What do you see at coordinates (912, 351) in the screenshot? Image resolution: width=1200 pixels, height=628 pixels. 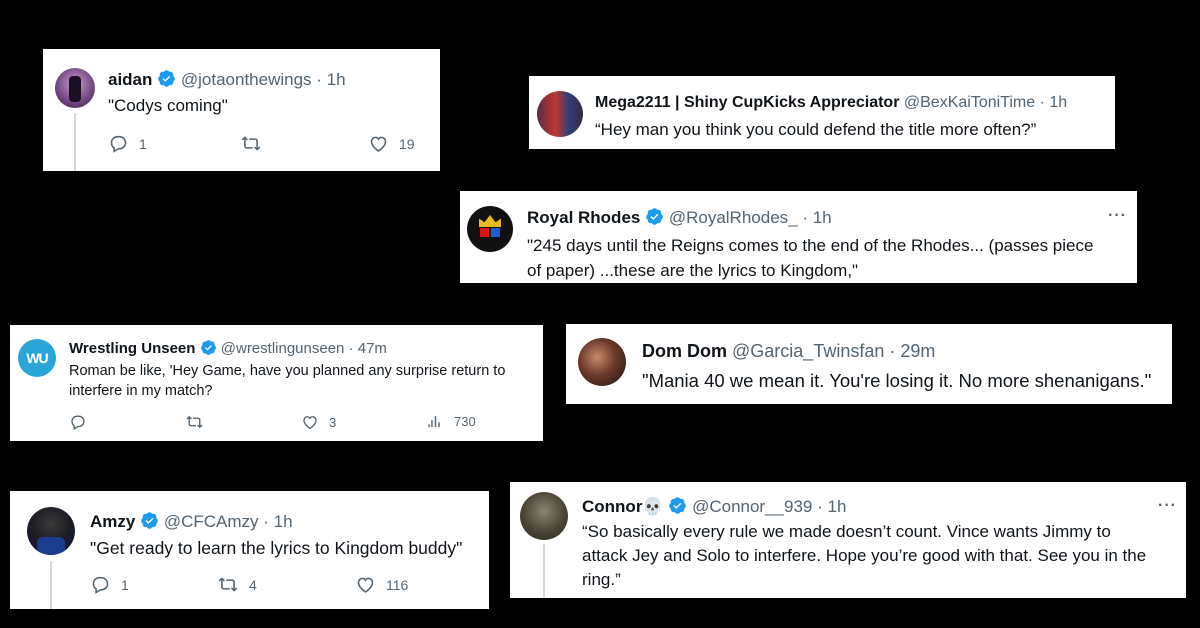 I see `tweet-time: · 29m` at bounding box center [912, 351].